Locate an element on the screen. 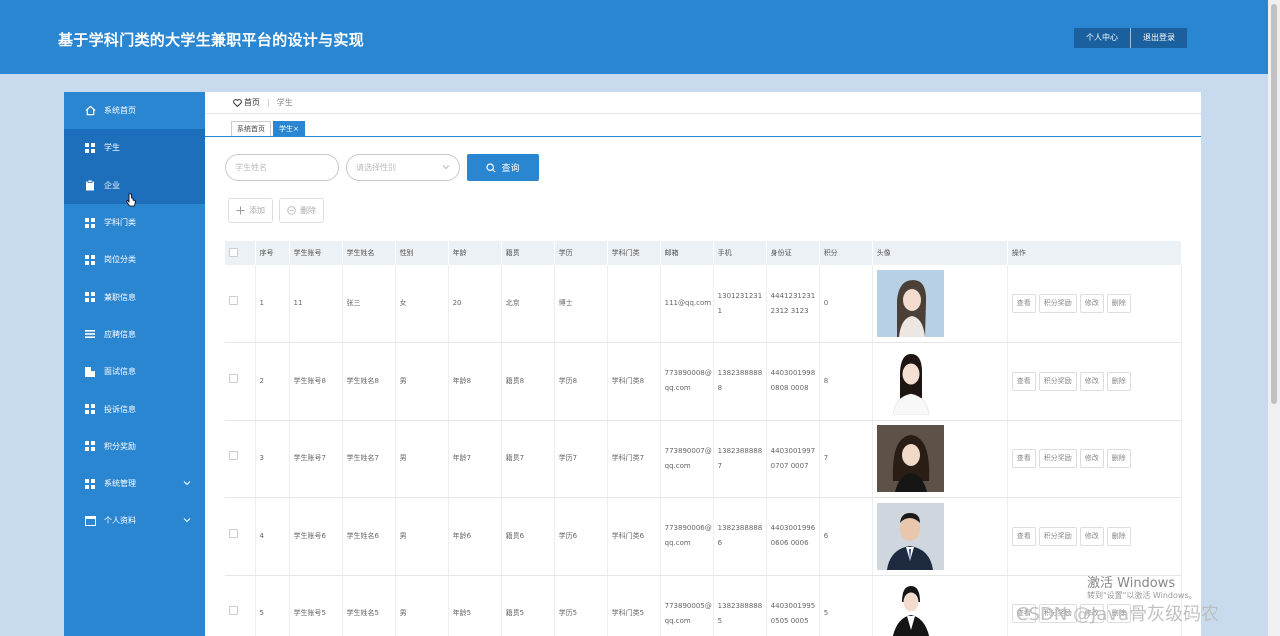 This screenshot has height=636, width=1280. top-actions: 个人中心 退出登录 is located at coordinates (1130, 38).